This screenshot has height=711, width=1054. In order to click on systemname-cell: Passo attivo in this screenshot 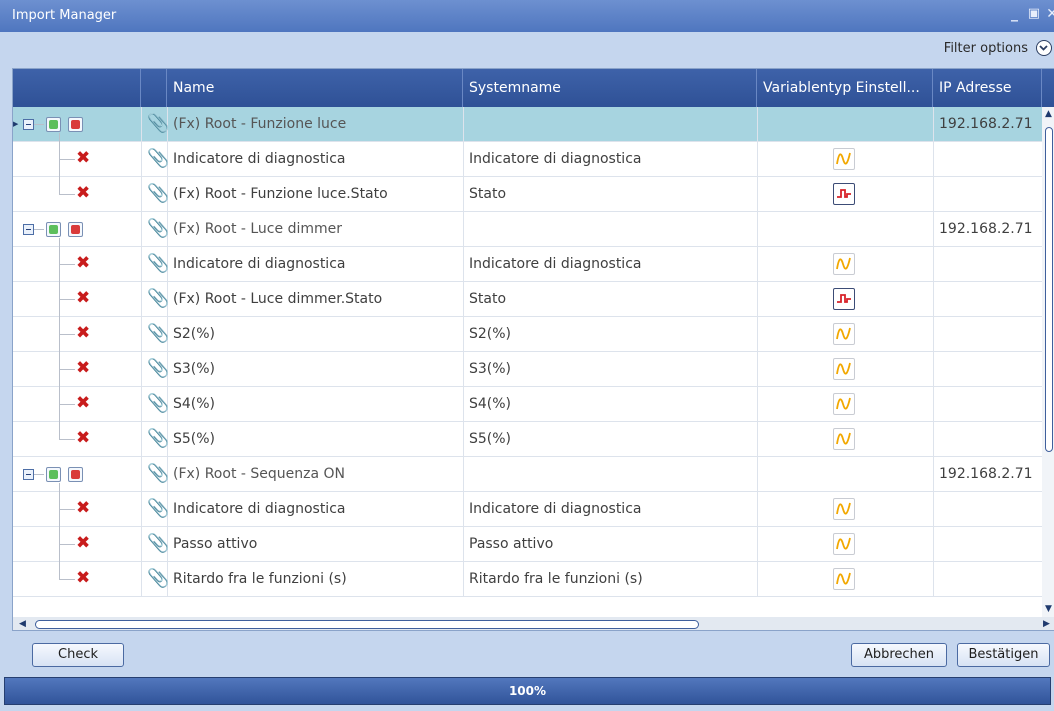, I will do `click(511, 544)`.